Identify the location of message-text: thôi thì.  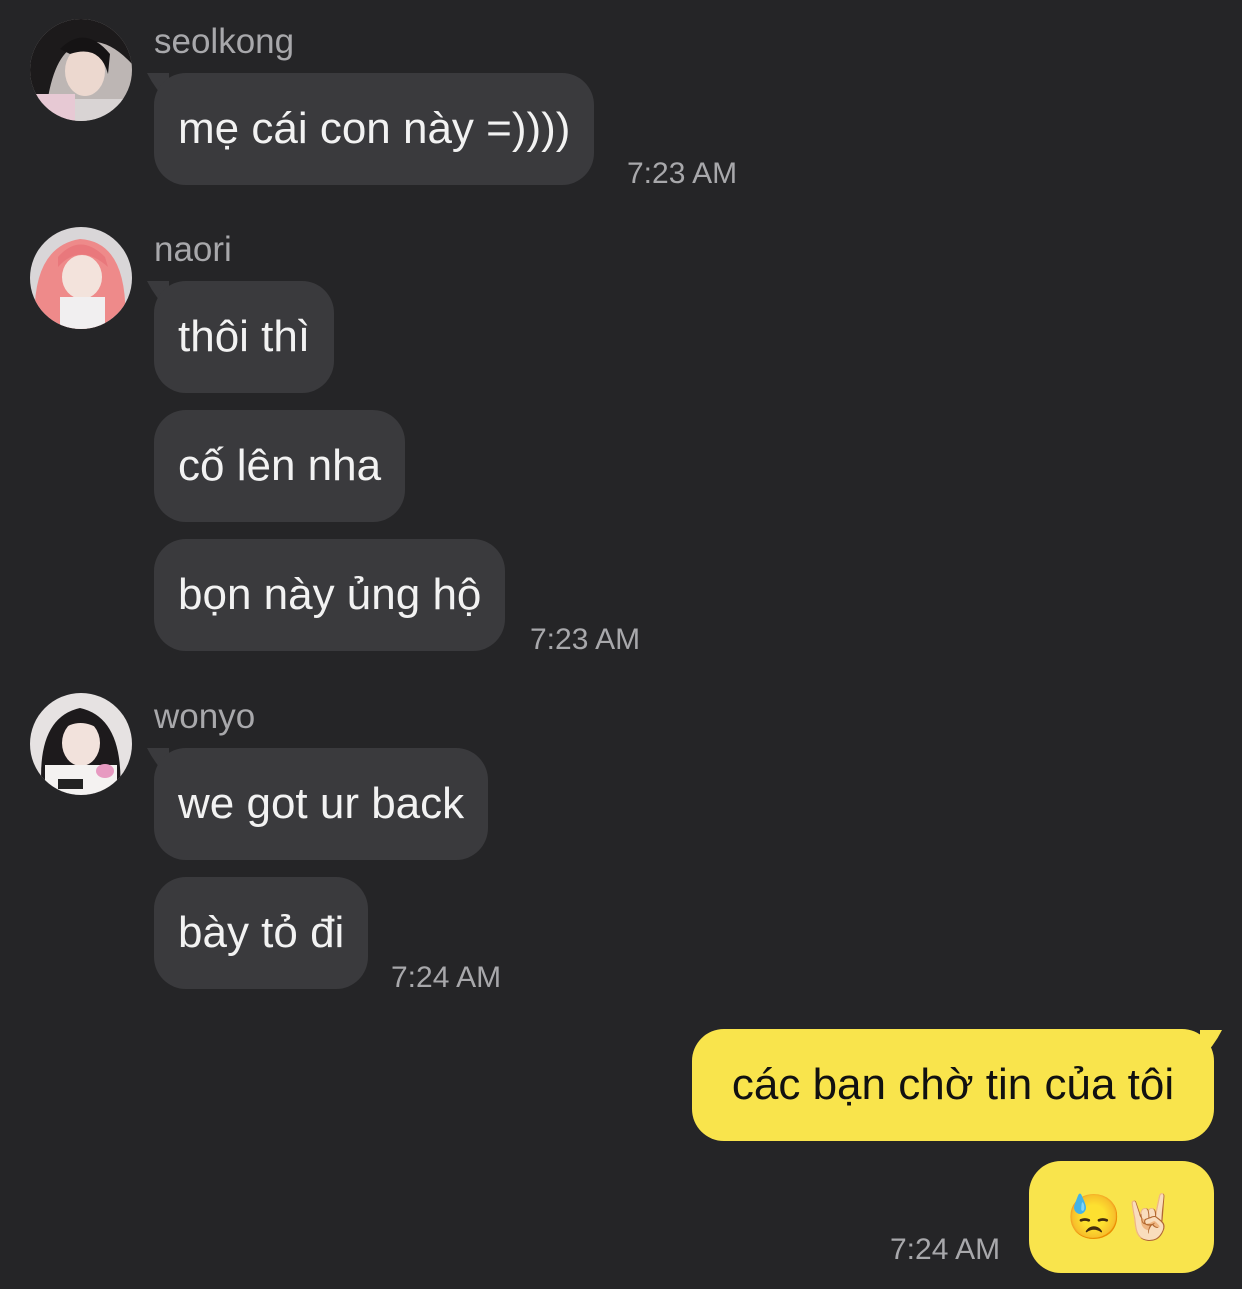
(244, 336).